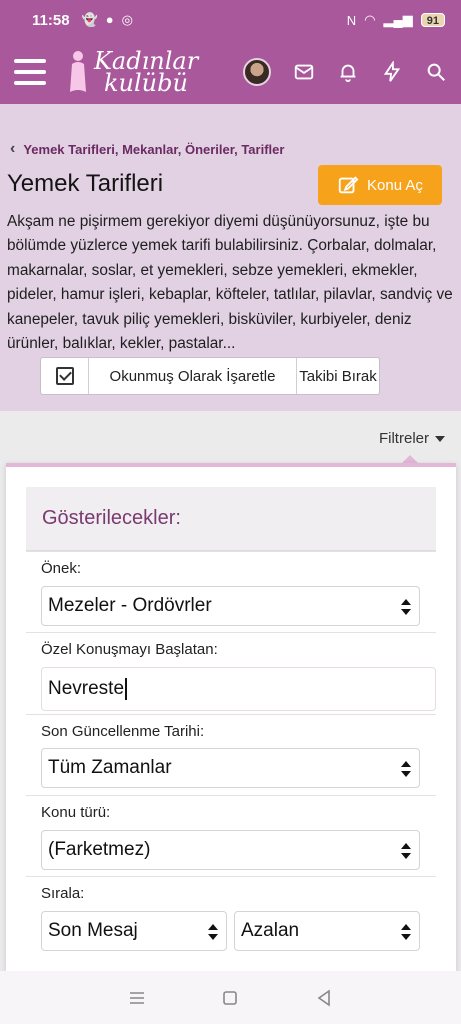  Describe the element at coordinates (432, 20) in the screenshot. I see `battery-indicator: 91` at that location.